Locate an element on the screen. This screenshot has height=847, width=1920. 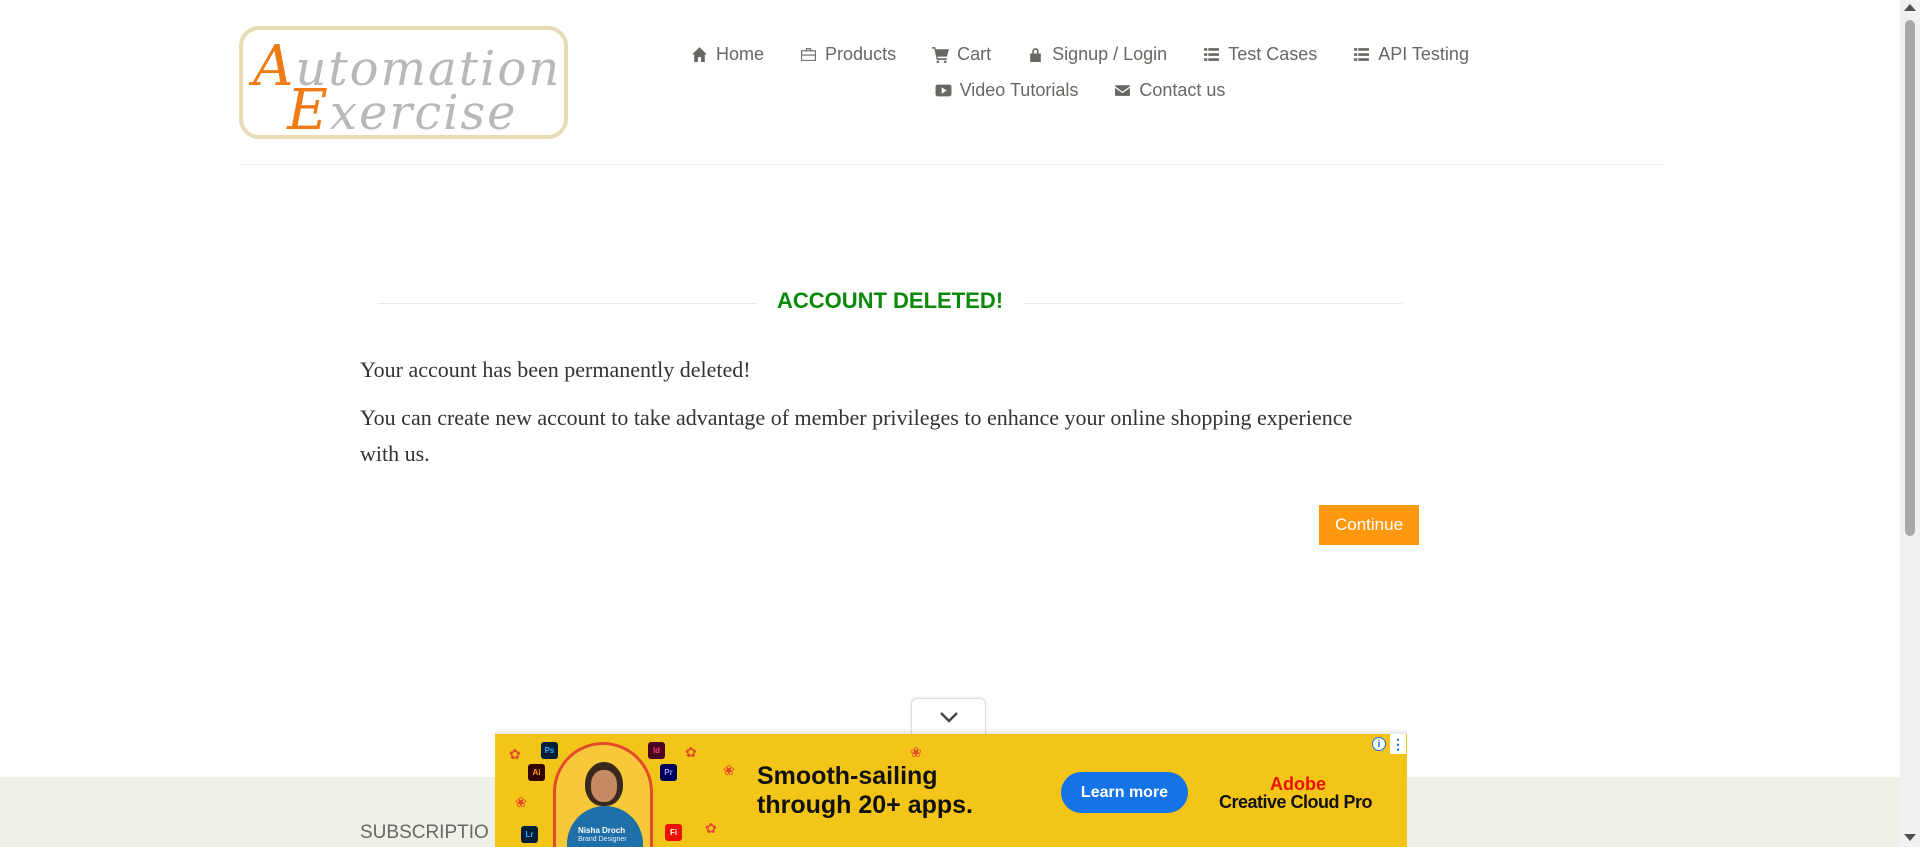
page-title: ACCOUNT DELETED! is located at coordinates (890, 300).